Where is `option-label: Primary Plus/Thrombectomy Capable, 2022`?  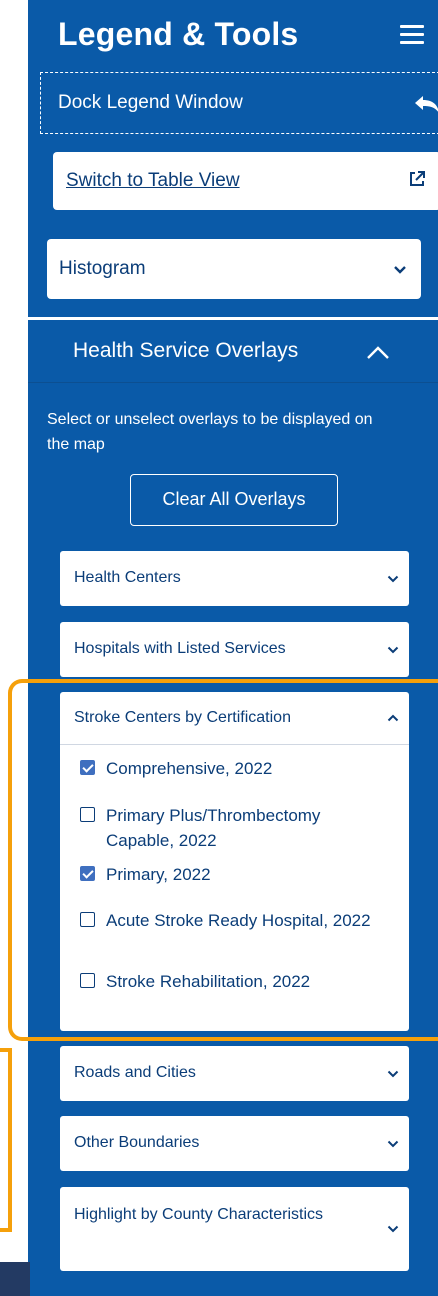
option-label: Primary Plus/Thrombectomy Capable, 2022 is located at coordinates (213, 828).